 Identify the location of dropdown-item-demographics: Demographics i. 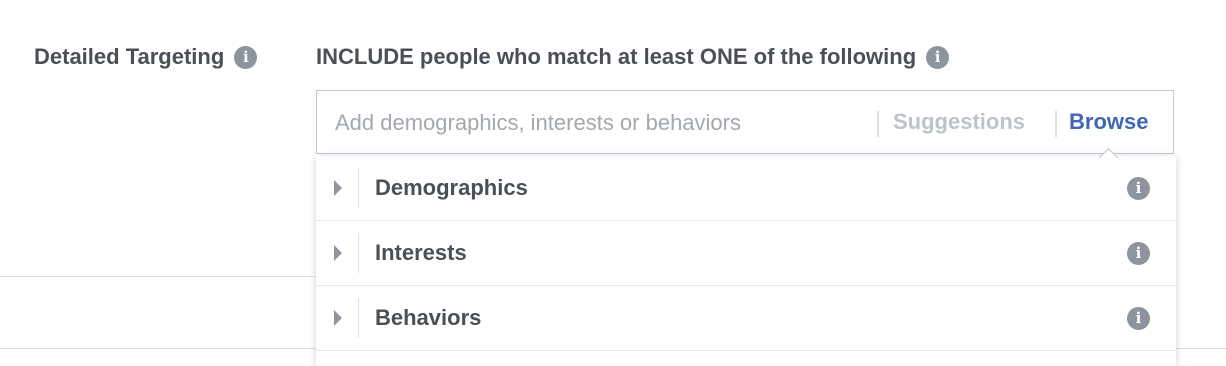
(746, 188).